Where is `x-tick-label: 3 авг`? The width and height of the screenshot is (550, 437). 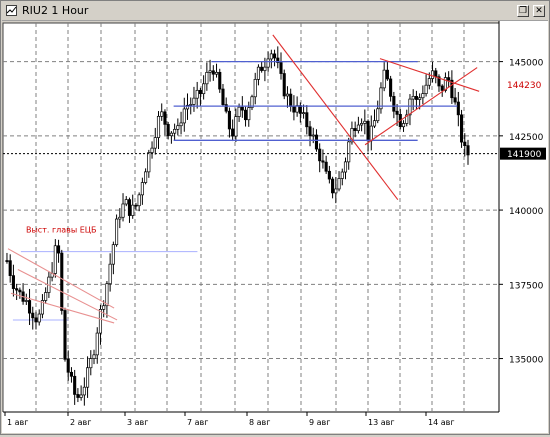 x-tick-label: 3 авг is located at coordinates (137, 422).